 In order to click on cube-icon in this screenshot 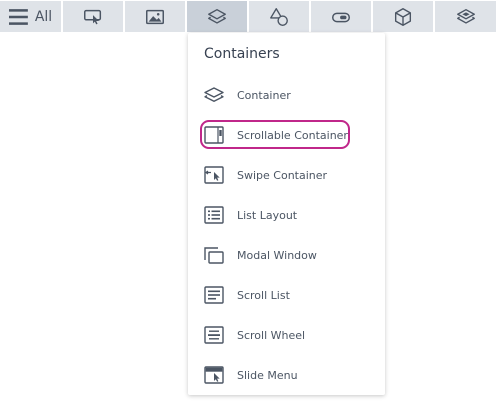, I will do `click(403, 16)`.